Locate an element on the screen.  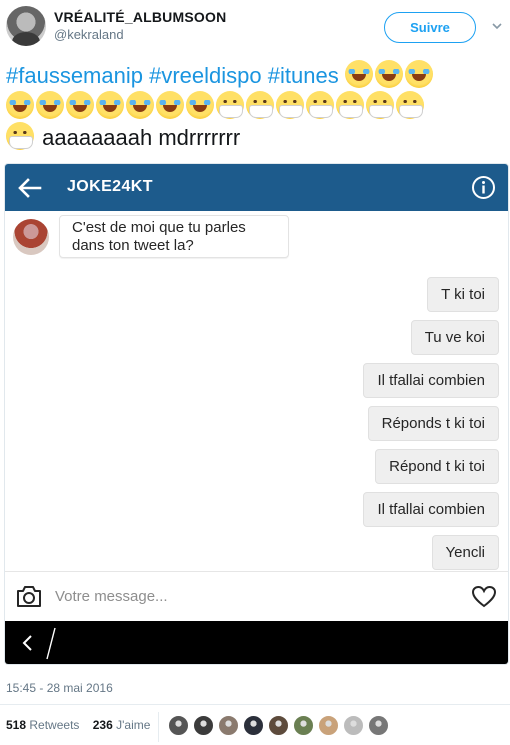
hashtag-link: #vreeldispo is located at coordinates (205, 75).